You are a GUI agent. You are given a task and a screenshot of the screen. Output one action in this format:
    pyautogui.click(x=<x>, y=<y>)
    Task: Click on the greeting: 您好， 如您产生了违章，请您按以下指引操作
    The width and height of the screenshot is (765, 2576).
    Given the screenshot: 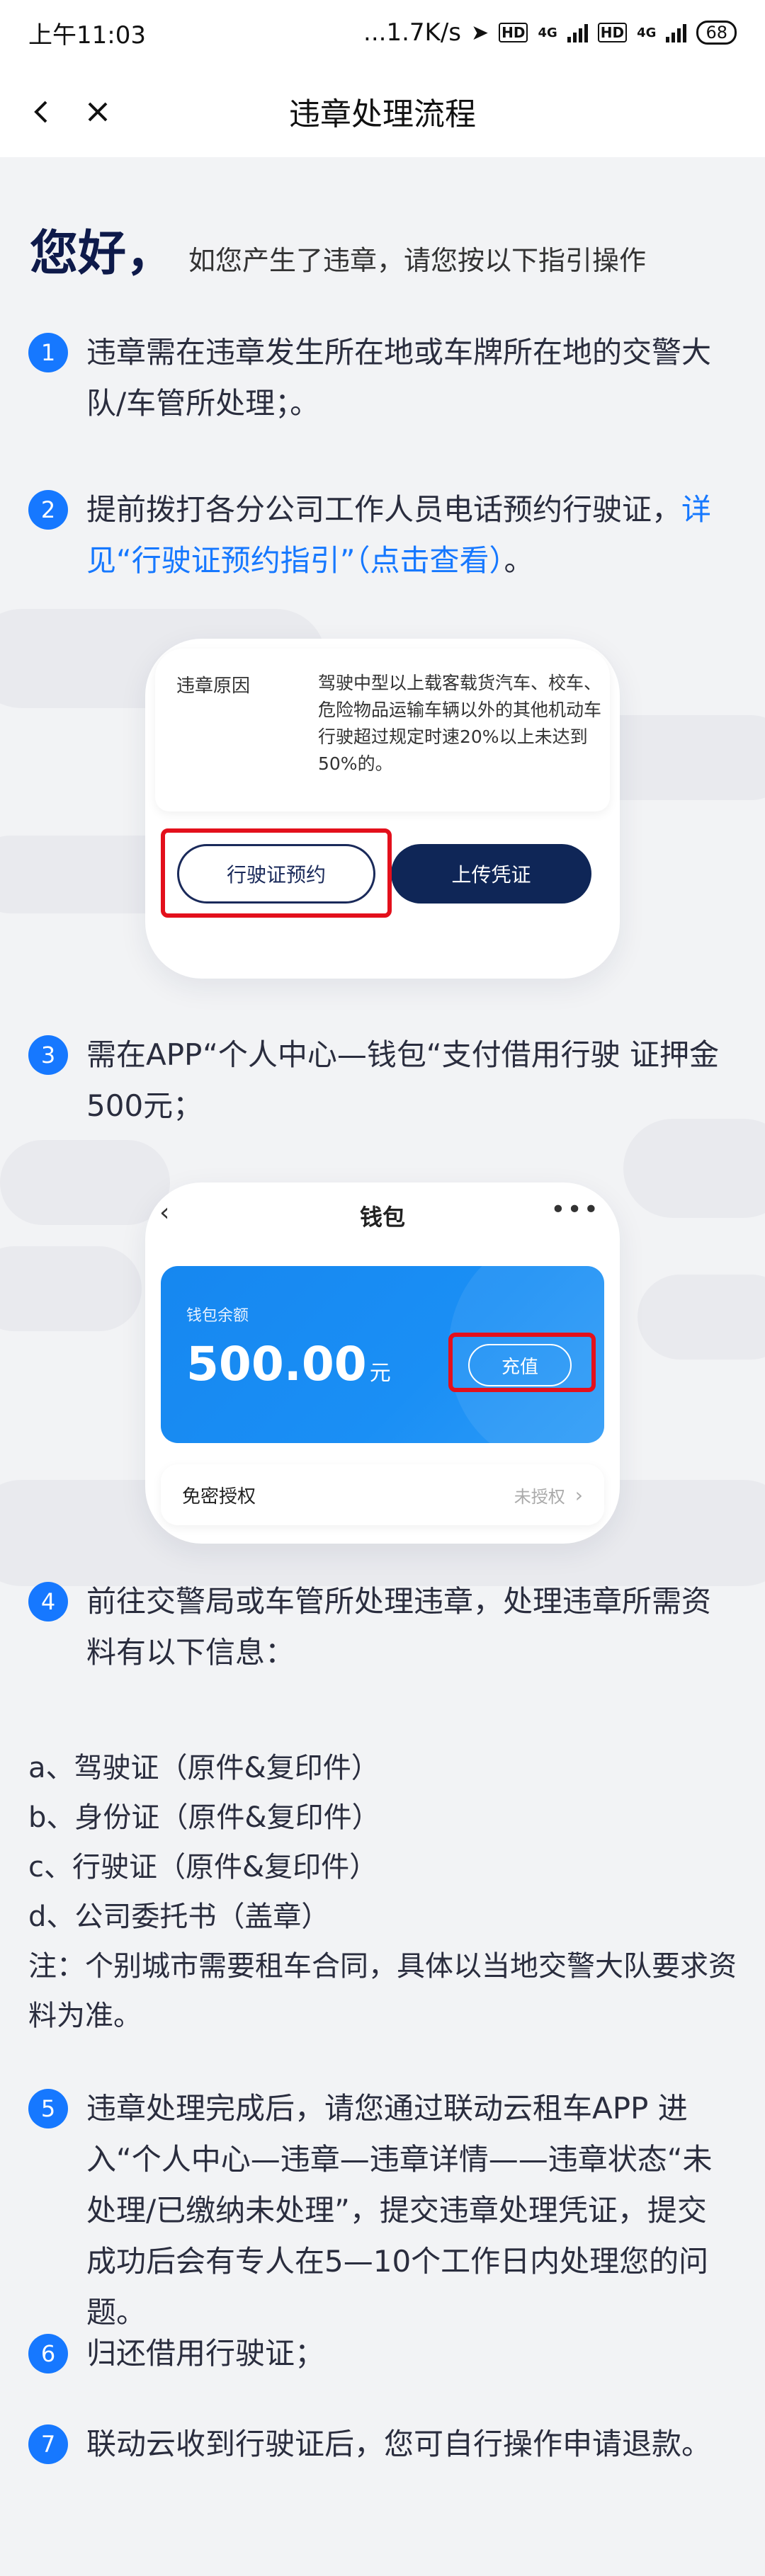 What is the action you would take?
    pyautogui.click(x=338, y=249)
    